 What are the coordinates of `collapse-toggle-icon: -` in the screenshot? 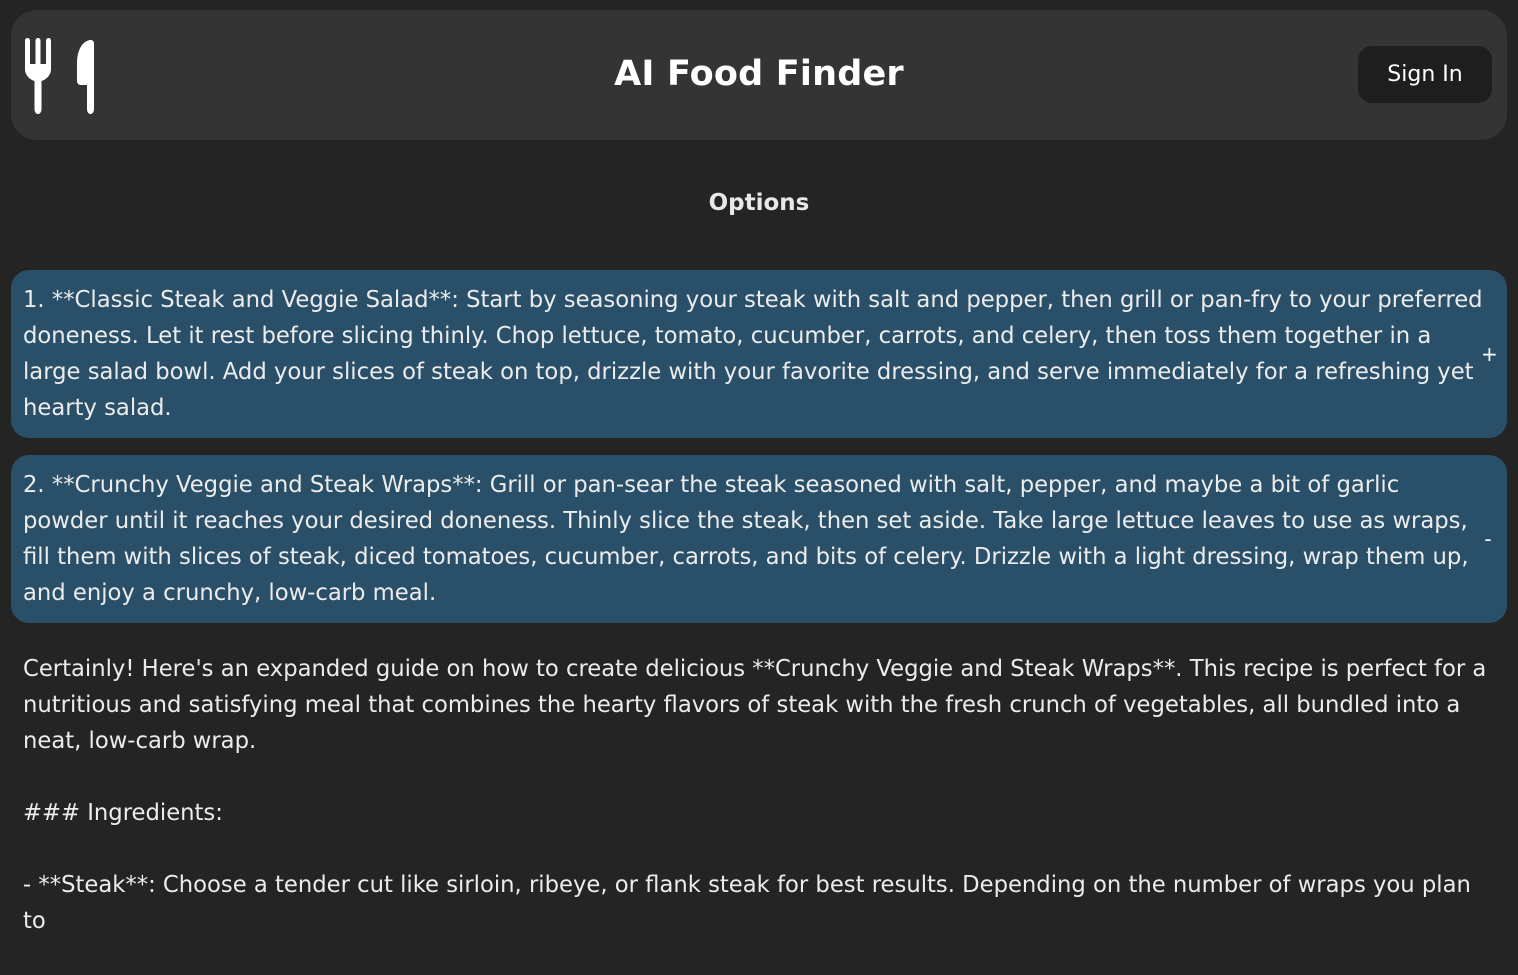 It's located at (1488, 539).